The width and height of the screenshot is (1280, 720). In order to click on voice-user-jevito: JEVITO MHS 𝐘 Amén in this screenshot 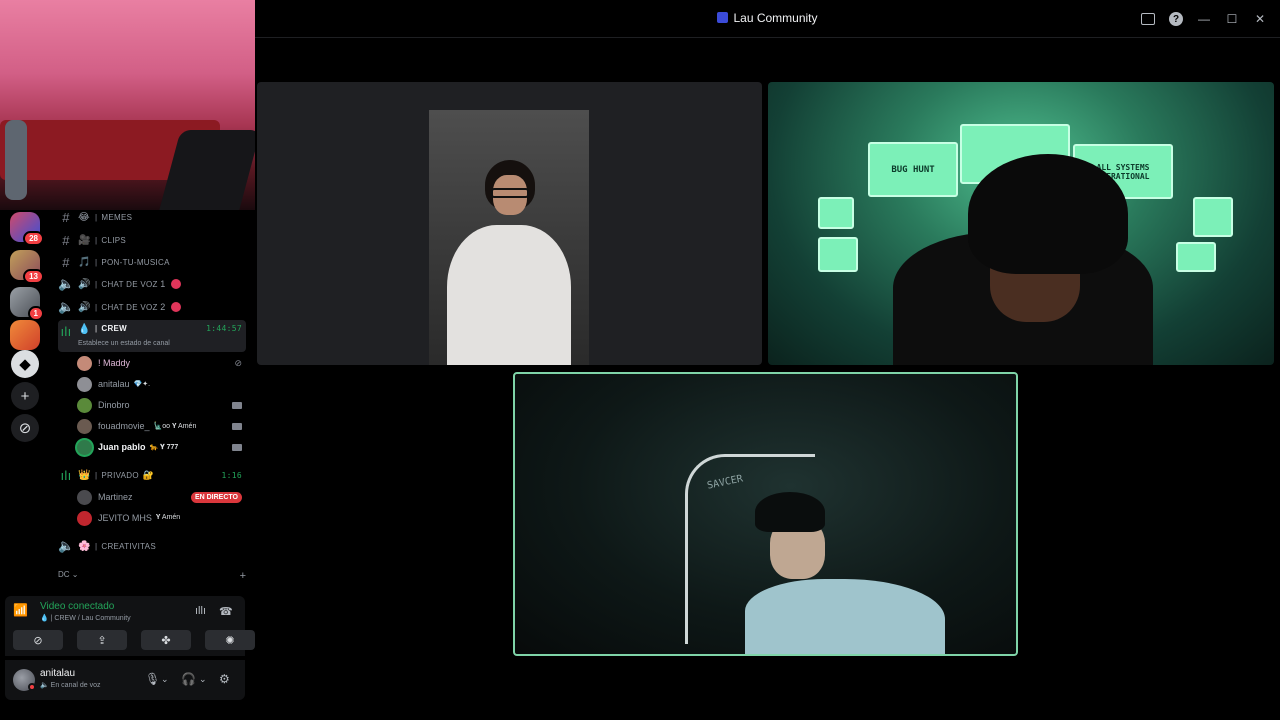, I will do `click(159, 518)`.